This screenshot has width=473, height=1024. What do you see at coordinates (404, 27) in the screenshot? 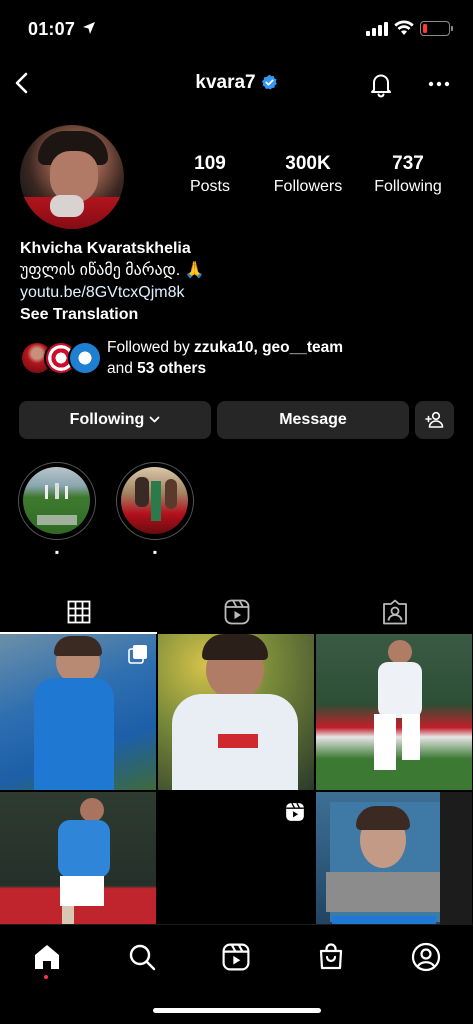
I see `wifi-icon` at bounding box center [404, 27].